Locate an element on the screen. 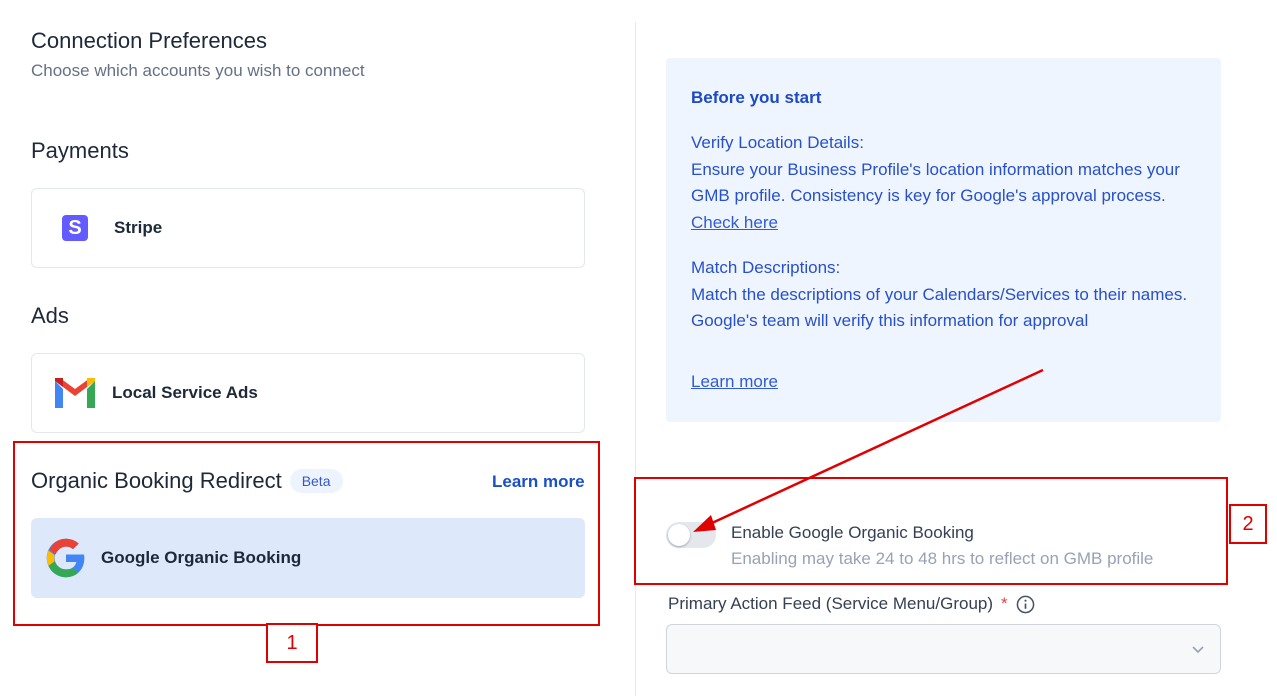 The image size is (1277, 696). google-organic-booking-card: Google Organic Booking is located at coordinates (308, 558).